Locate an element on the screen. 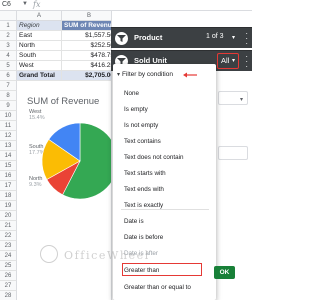 This screenshot has height=300, width=320. row-header: 23 is located at coordinates (8, 246).